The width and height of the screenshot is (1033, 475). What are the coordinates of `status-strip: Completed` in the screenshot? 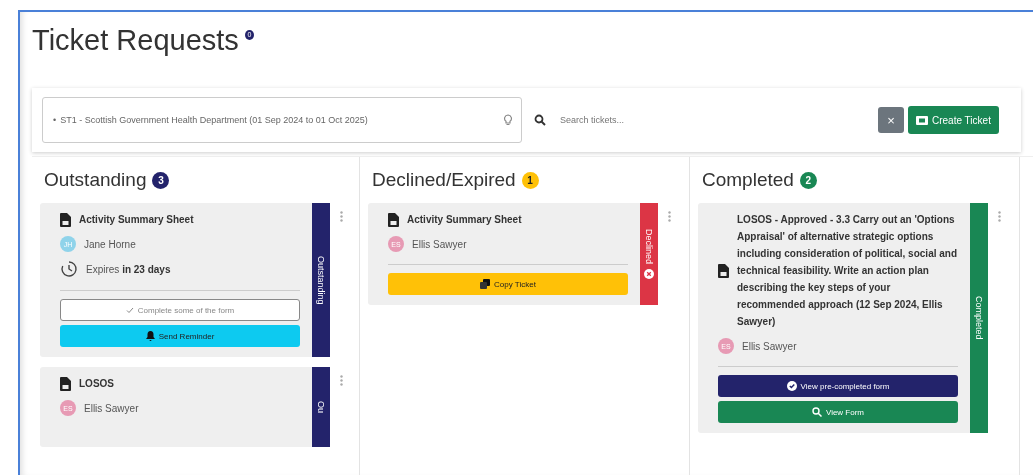 It's located at (979, 318).